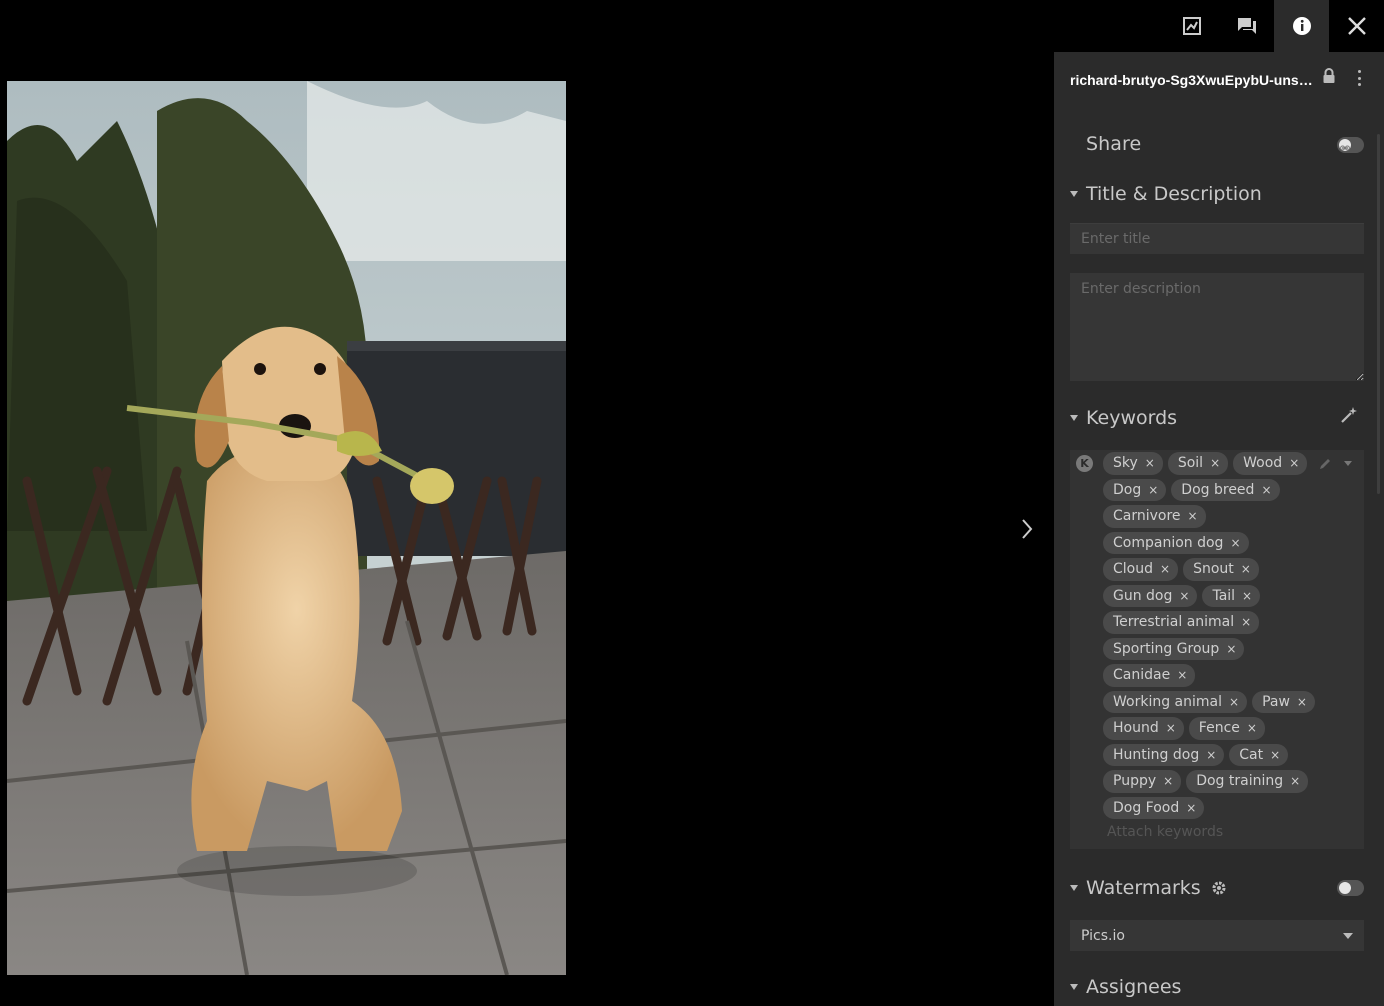  I want to click on next-image-button, so click(1027, 529).